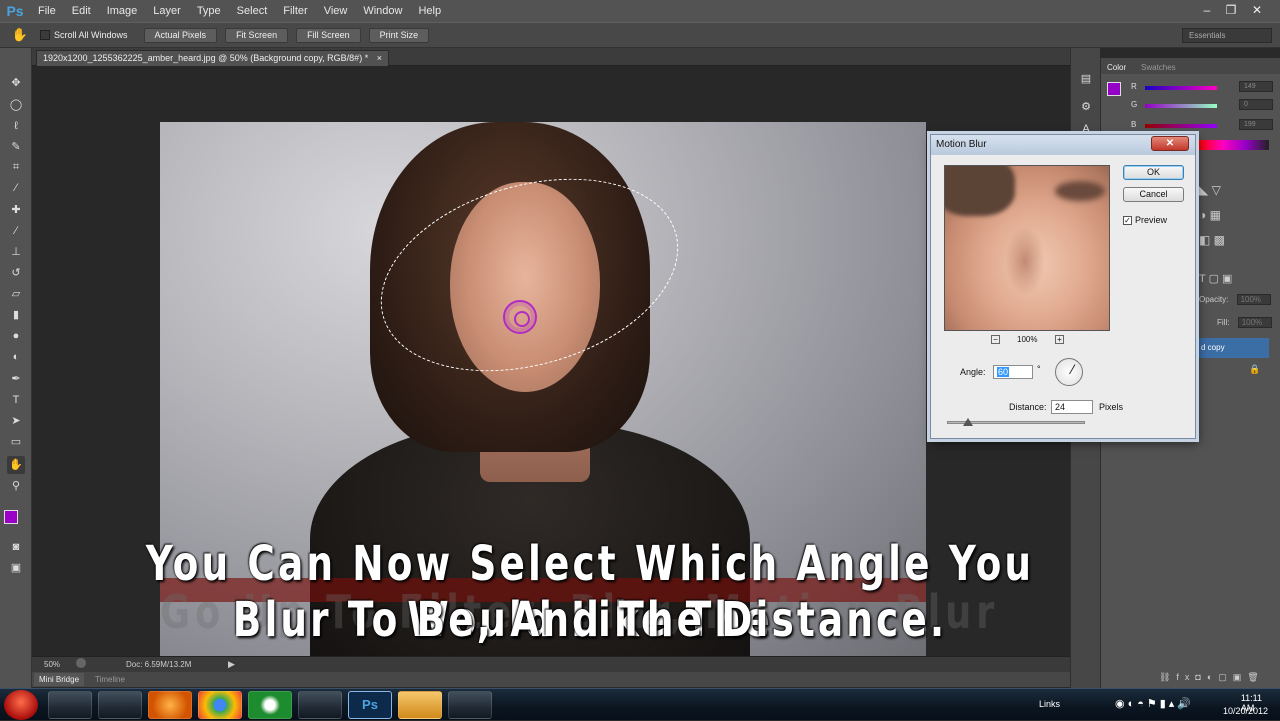 The image size is (1280, 721). Describe the element at coordinates (1202, 124) in the screenshot. I see `color-slider-b: B 199` at that location.